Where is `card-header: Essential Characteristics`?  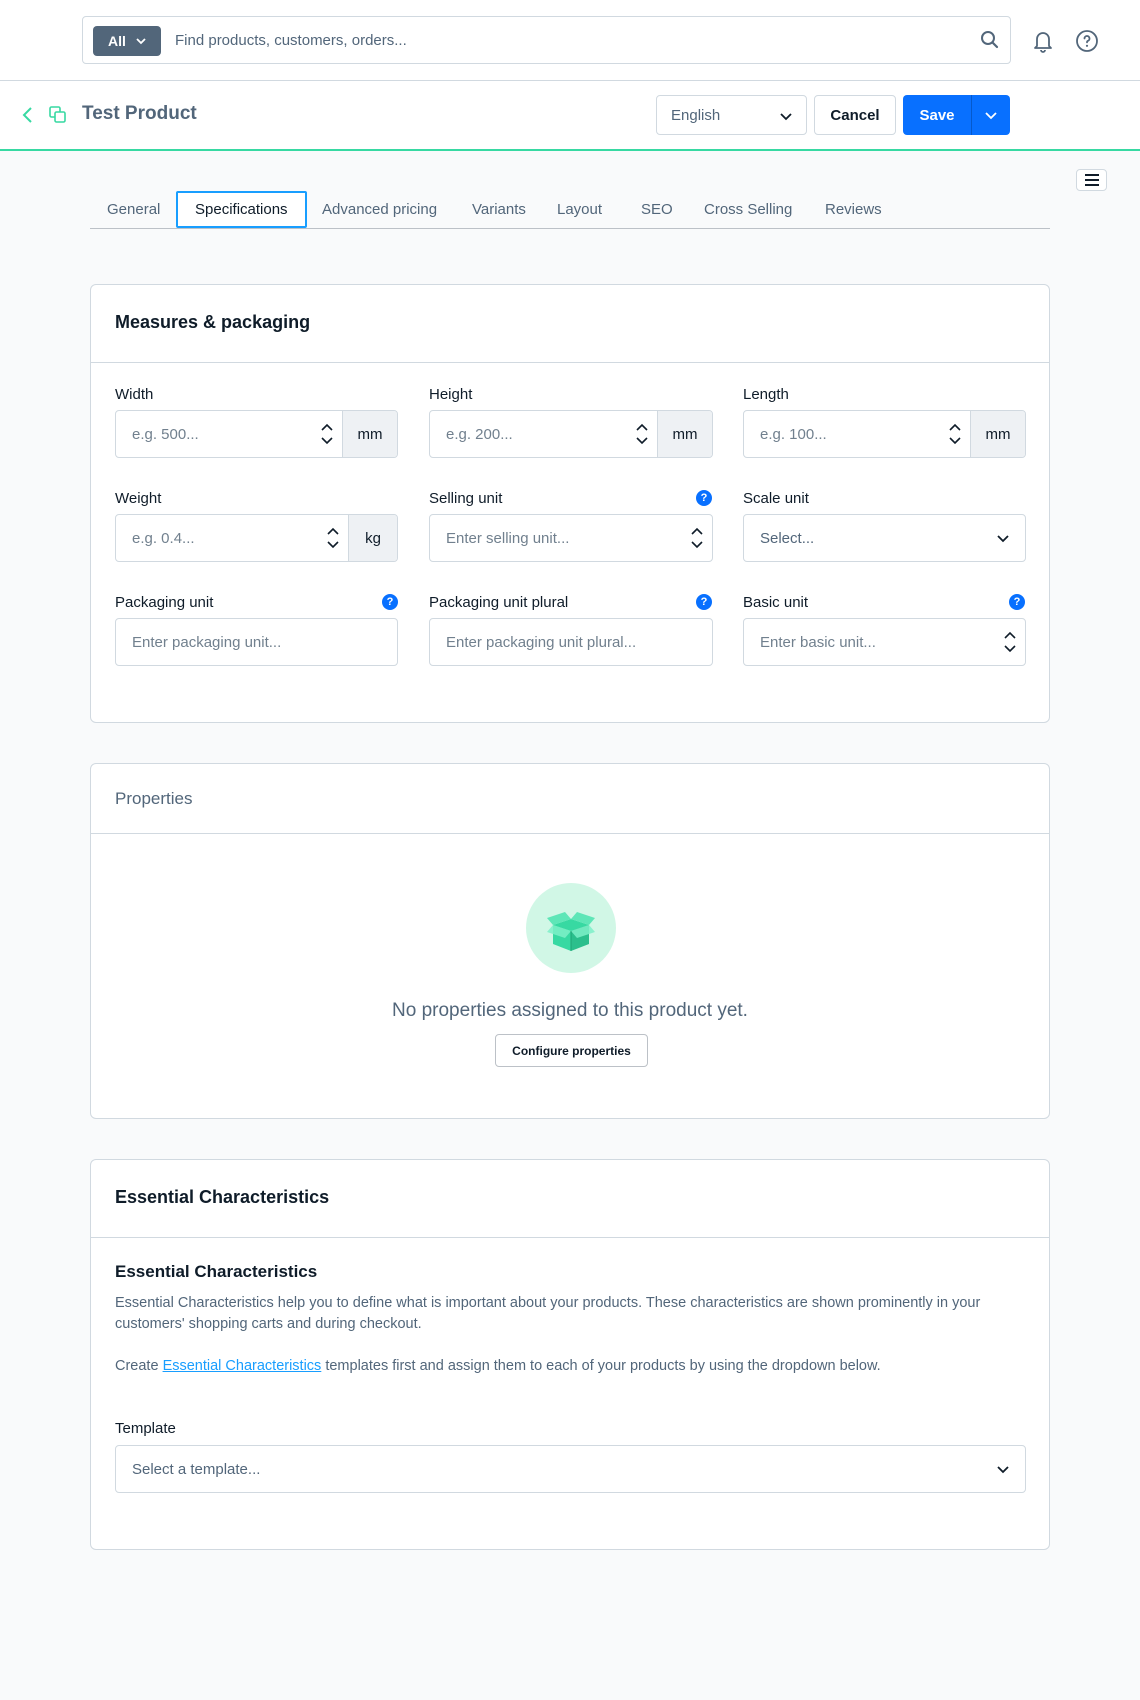 card-header: Essential Characteristics is located at coordinates (570, 1199).